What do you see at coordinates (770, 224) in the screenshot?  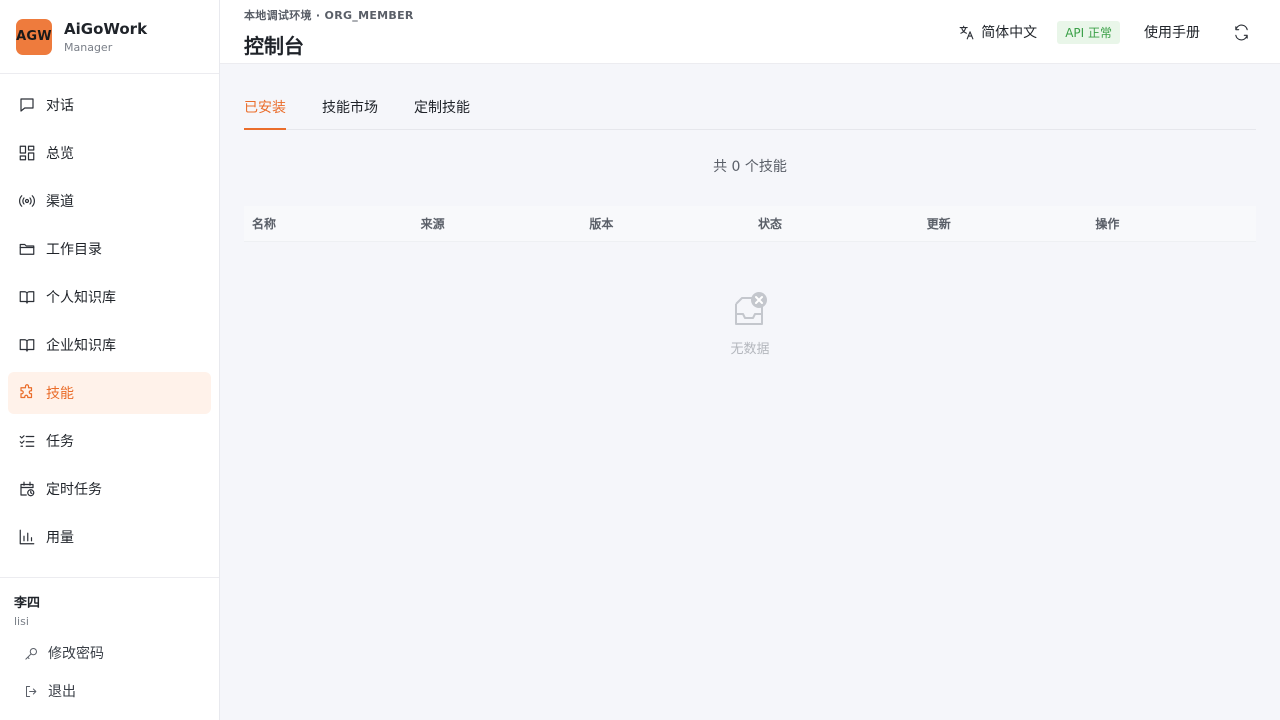 I see `column-header-status: 状态` at bounding box center [770, 224].